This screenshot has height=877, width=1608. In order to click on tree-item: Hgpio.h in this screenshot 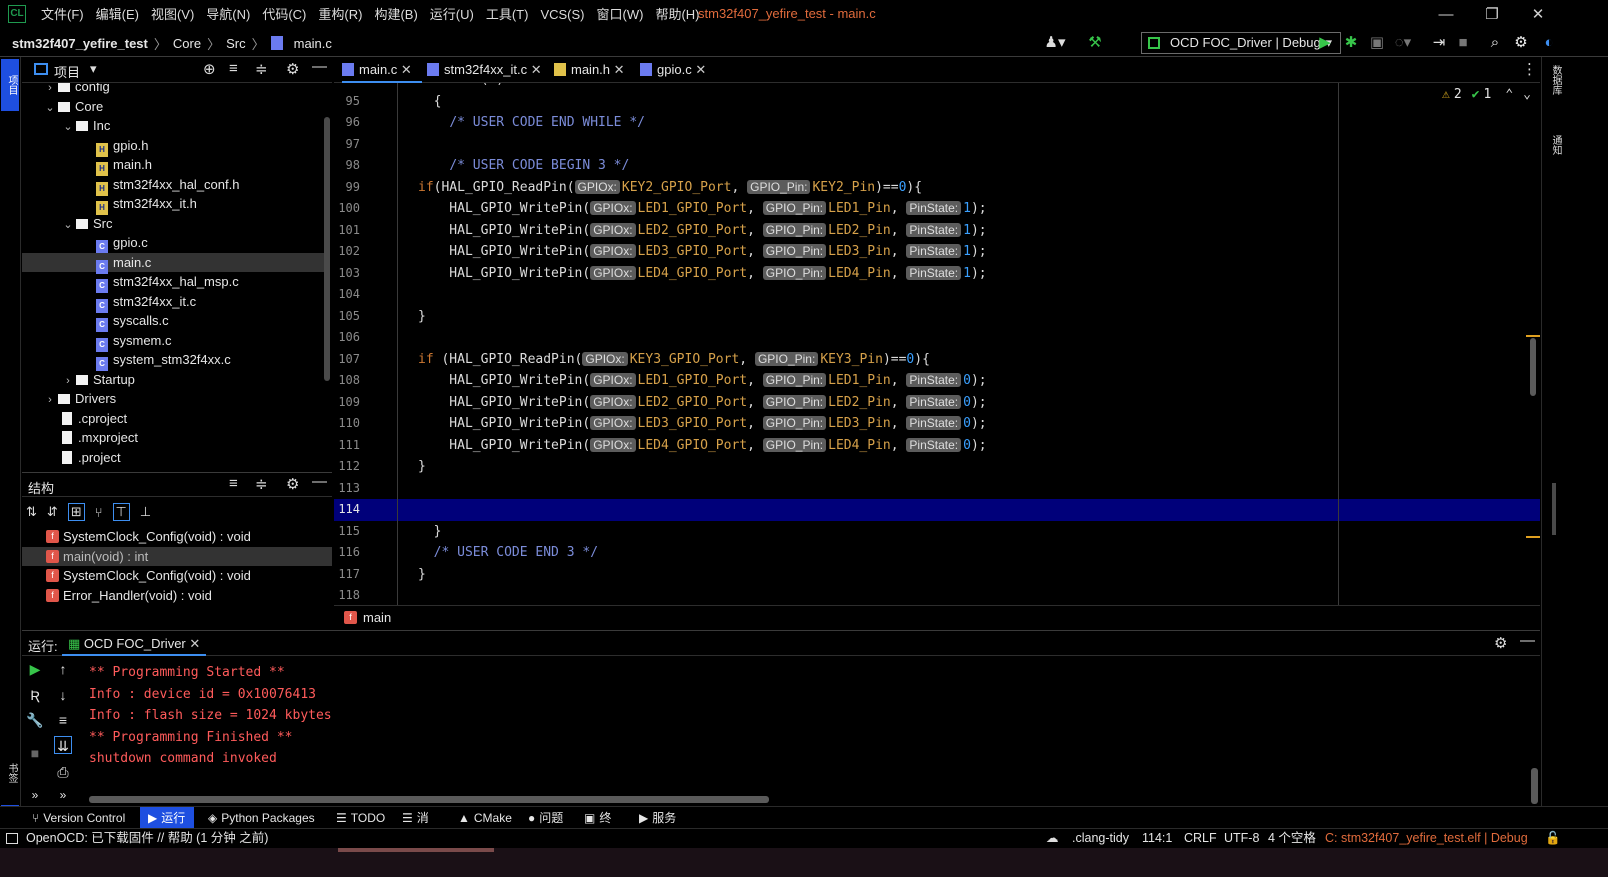, I will do `click(173, 146)`.